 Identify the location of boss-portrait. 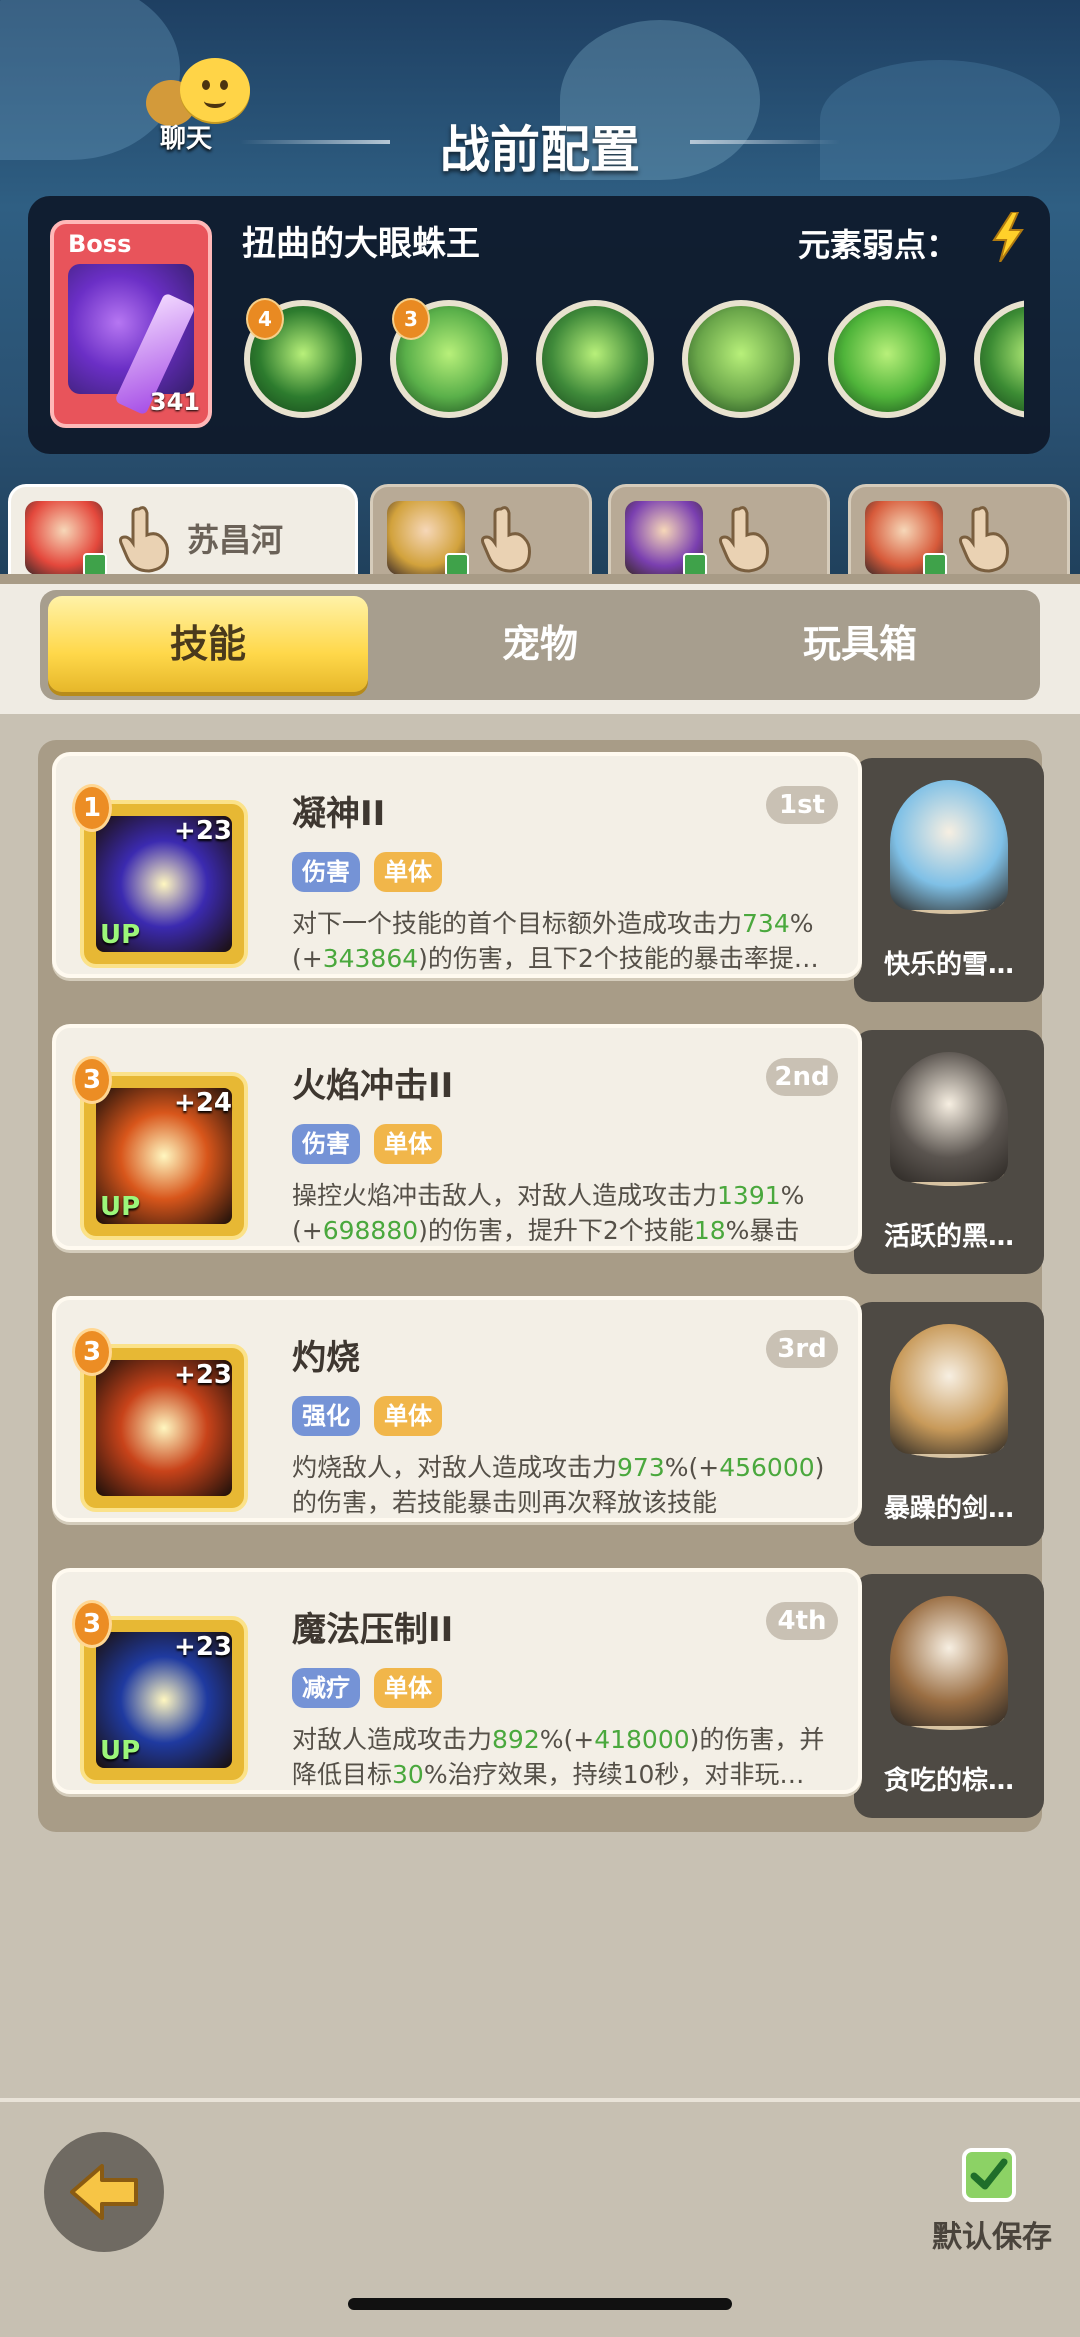
(132, 340).